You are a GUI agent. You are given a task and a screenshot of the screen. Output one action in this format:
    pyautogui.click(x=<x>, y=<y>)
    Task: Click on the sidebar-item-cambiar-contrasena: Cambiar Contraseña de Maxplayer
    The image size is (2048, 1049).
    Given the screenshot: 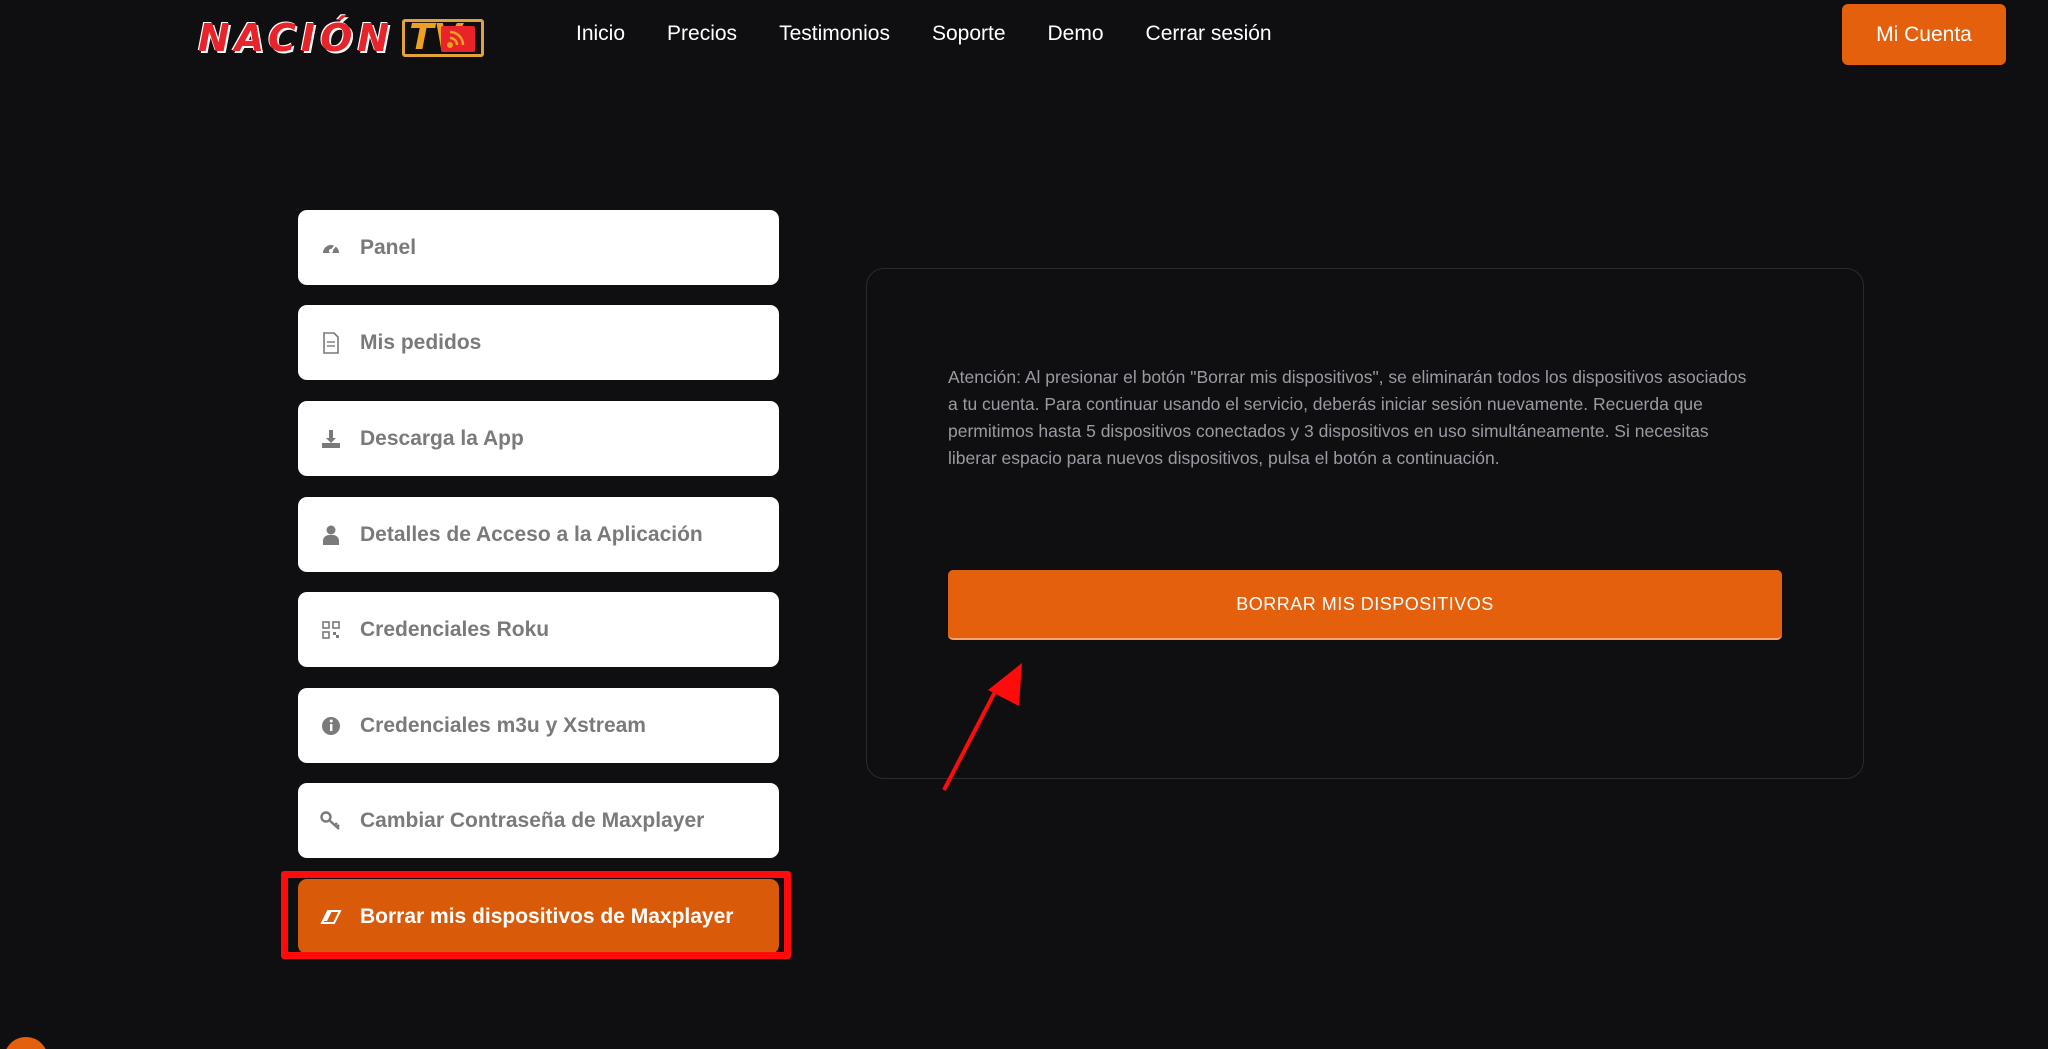 What is the action you would take?
    pyautogui.click(x=538, y=820)
    